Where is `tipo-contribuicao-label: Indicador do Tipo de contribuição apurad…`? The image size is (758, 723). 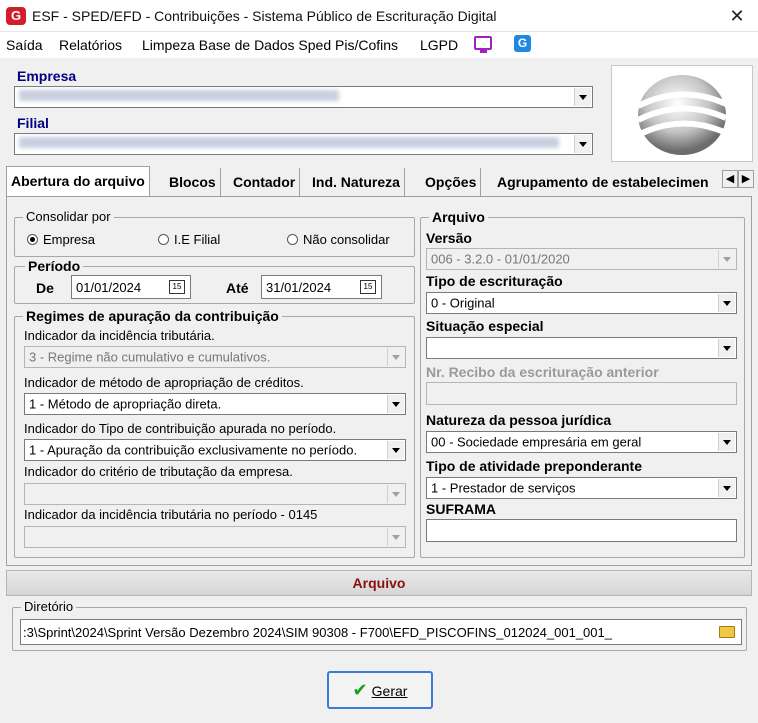
tipo-contribuicao-label: Indicador do Tipo de contribuição apurad… is located at coordinates (180, 428).